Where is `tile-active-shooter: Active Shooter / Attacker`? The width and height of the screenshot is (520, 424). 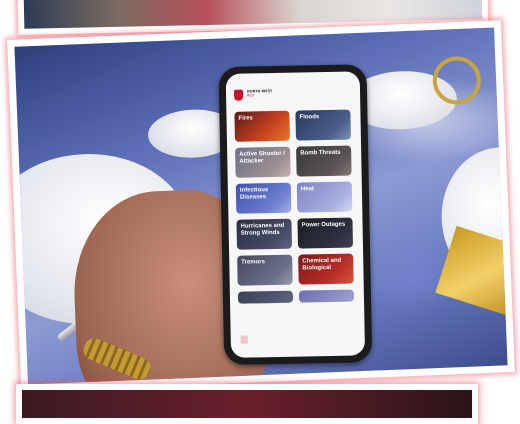 tile-active-shooter: Active Shooter / Attacker is located at coordinates (263, 162).